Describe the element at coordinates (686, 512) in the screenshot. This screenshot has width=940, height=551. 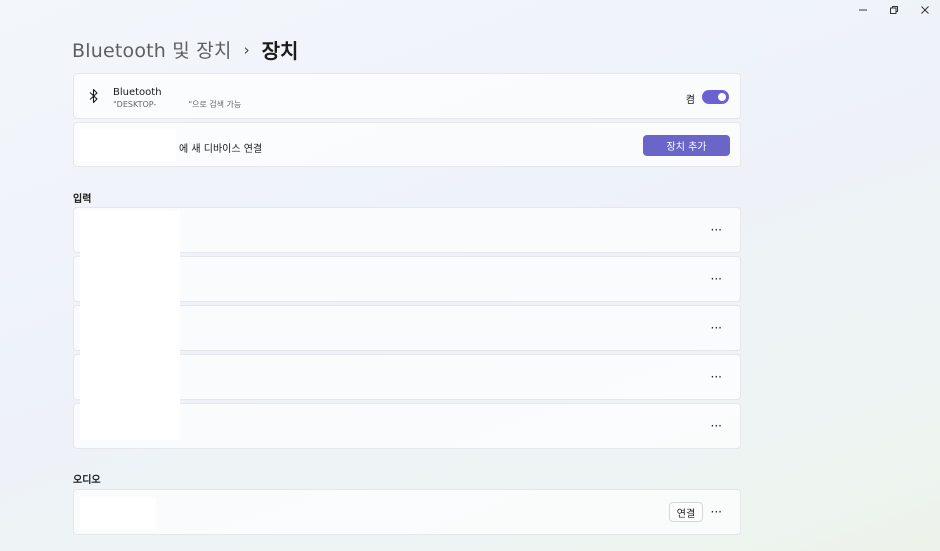
I see `connect-button: 연결` at that location.